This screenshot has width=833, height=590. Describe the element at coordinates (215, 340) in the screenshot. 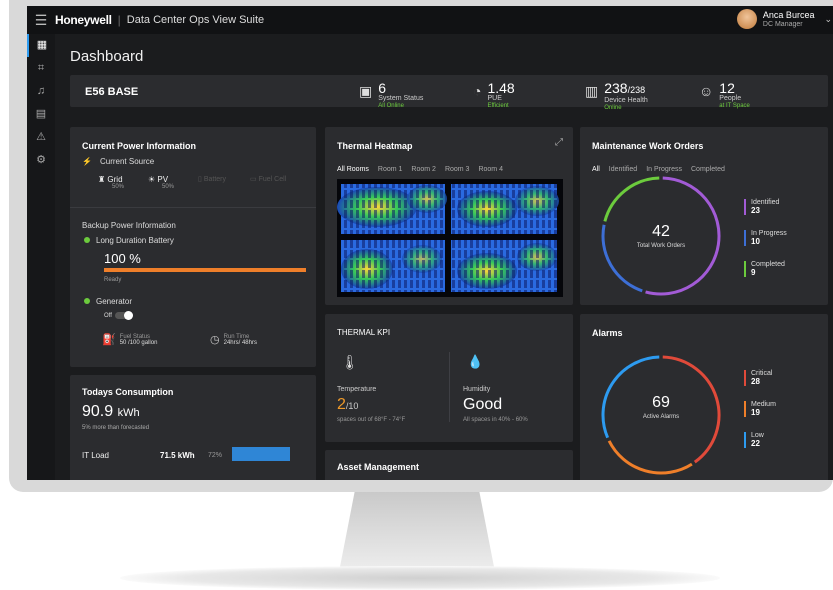

I see `clock-icon: ◷` at that location.